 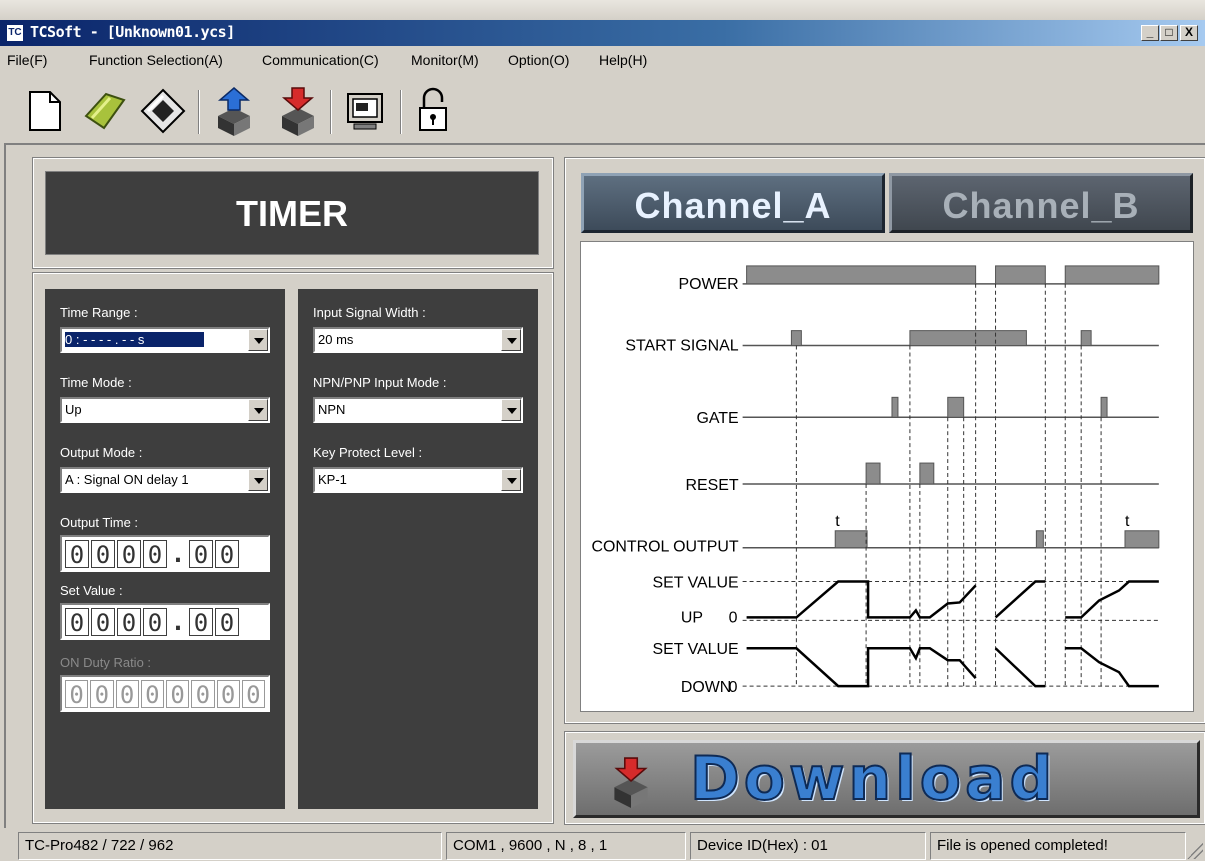 I want to click on key-protect-value: KP-1, so click(x=332, y=479).